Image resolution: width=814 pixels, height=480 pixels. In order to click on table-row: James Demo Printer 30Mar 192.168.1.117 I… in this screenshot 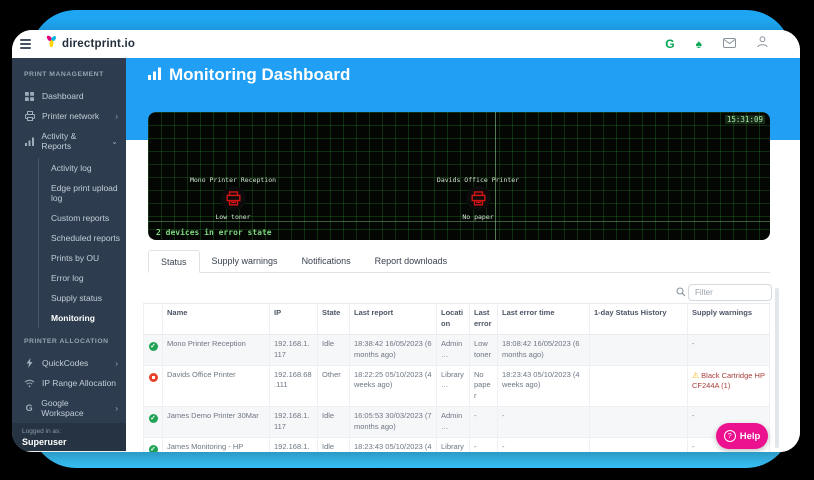, I will do `click(456, 422)`.